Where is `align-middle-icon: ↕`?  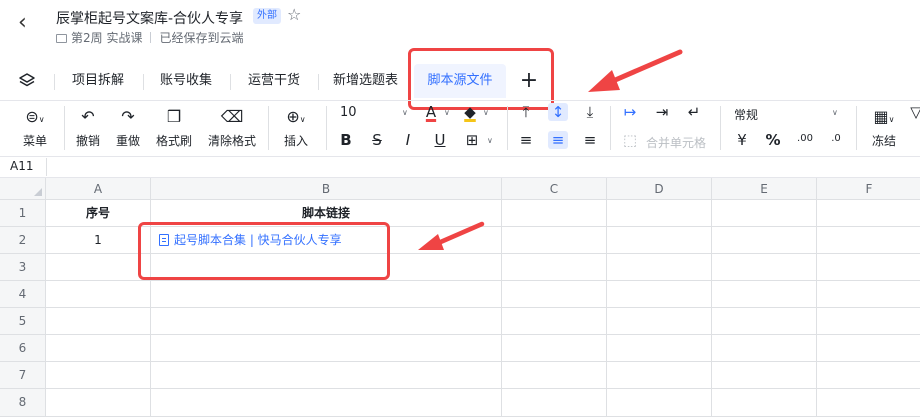 align-middle-icon: ↕ is located at coordinates (558, 112).